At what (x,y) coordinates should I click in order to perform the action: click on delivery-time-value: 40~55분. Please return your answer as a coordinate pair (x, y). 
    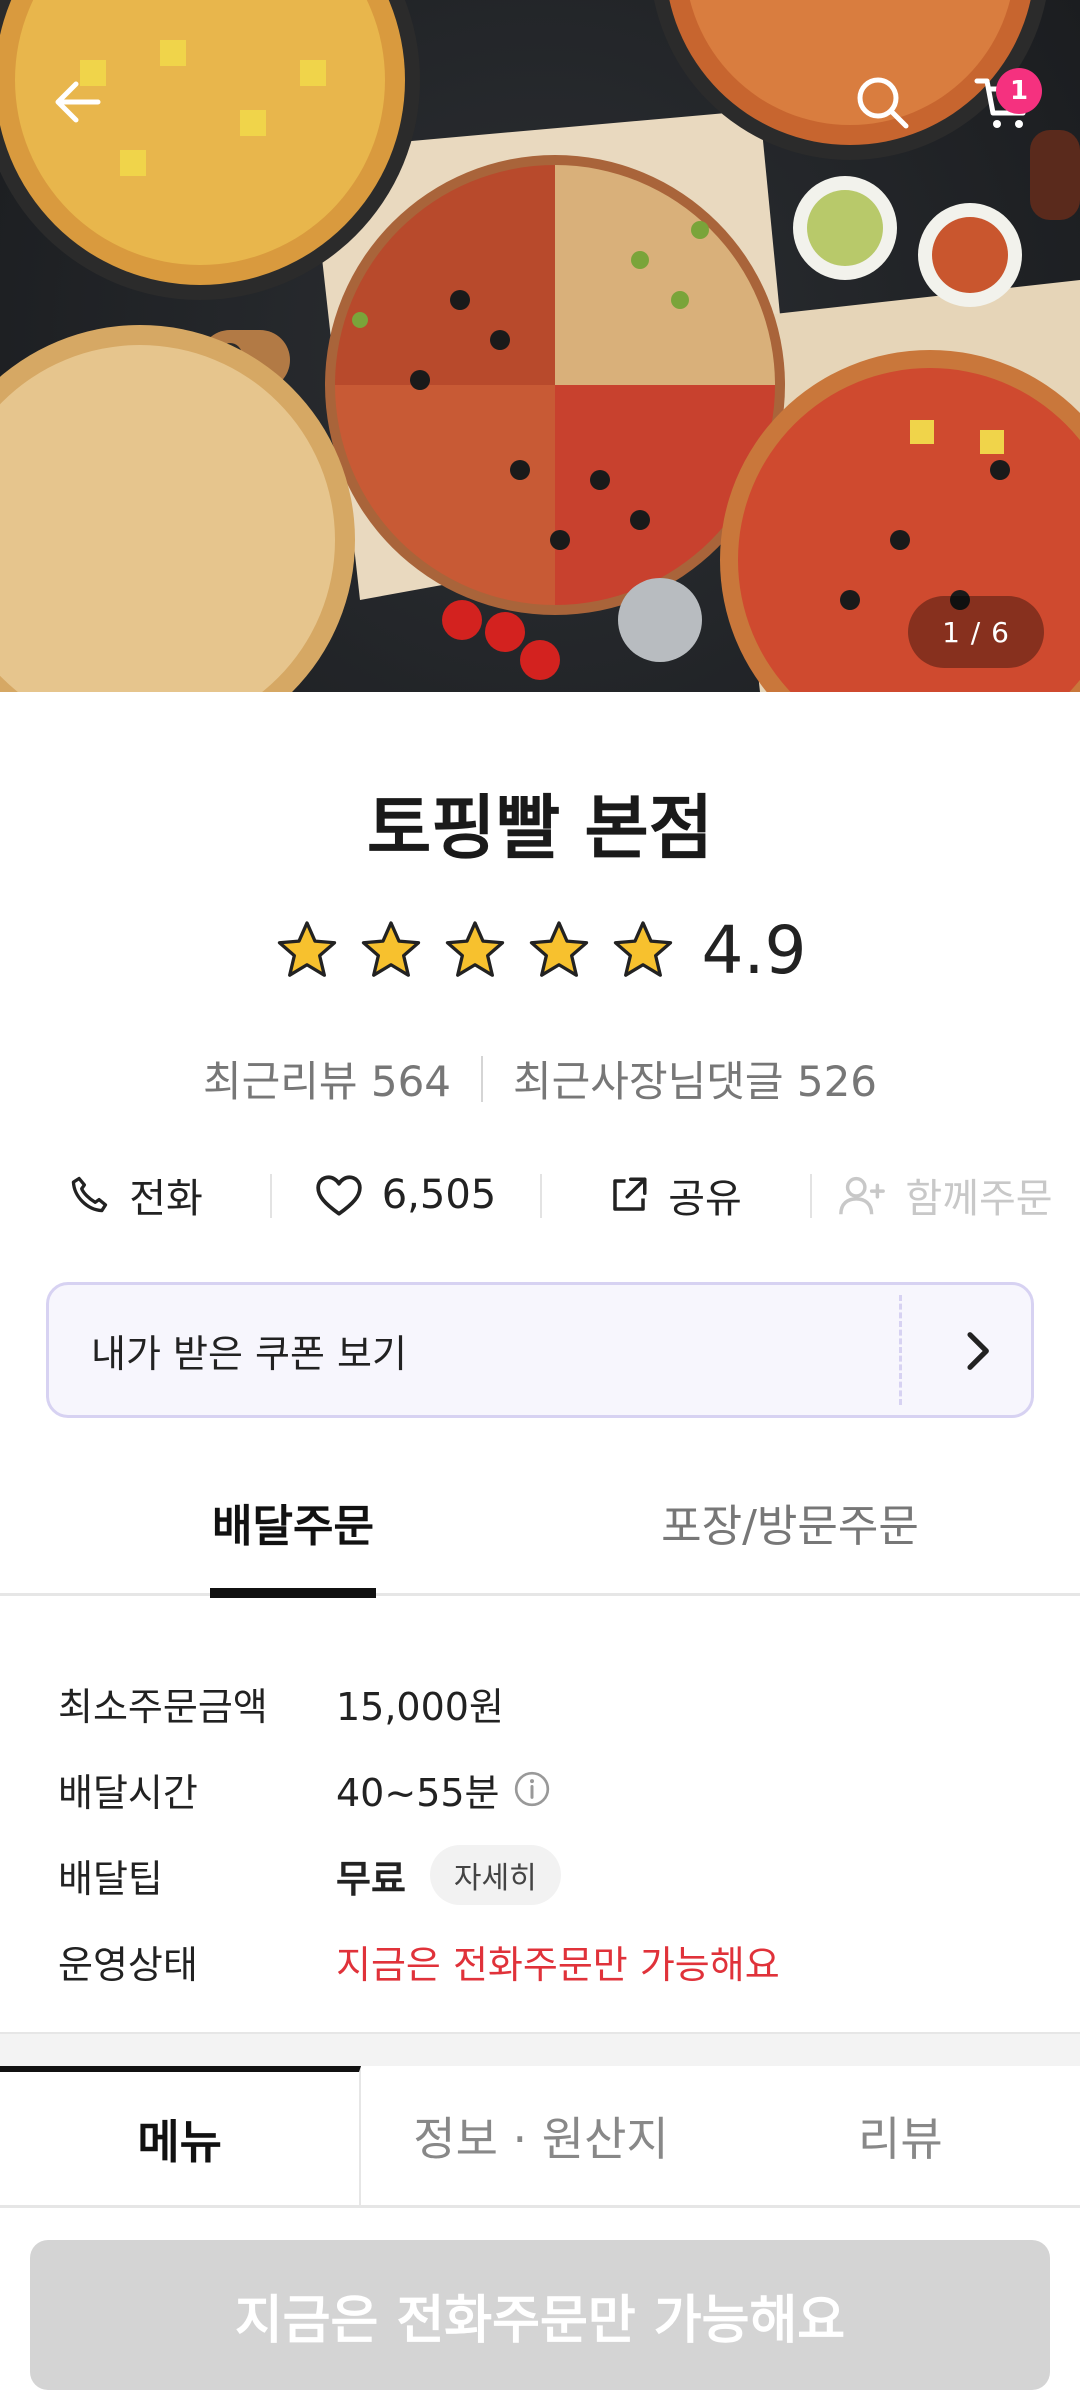
    Looking at the image, I should click on (418, 1792).